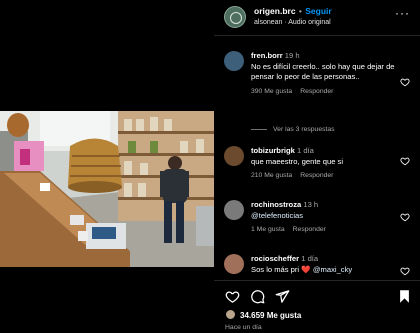 The width and height of the screenshot is (420, 333). Describe the element at coordinates (311, 204) in the screenshot. I see `comment-time: 13 h` at that location.